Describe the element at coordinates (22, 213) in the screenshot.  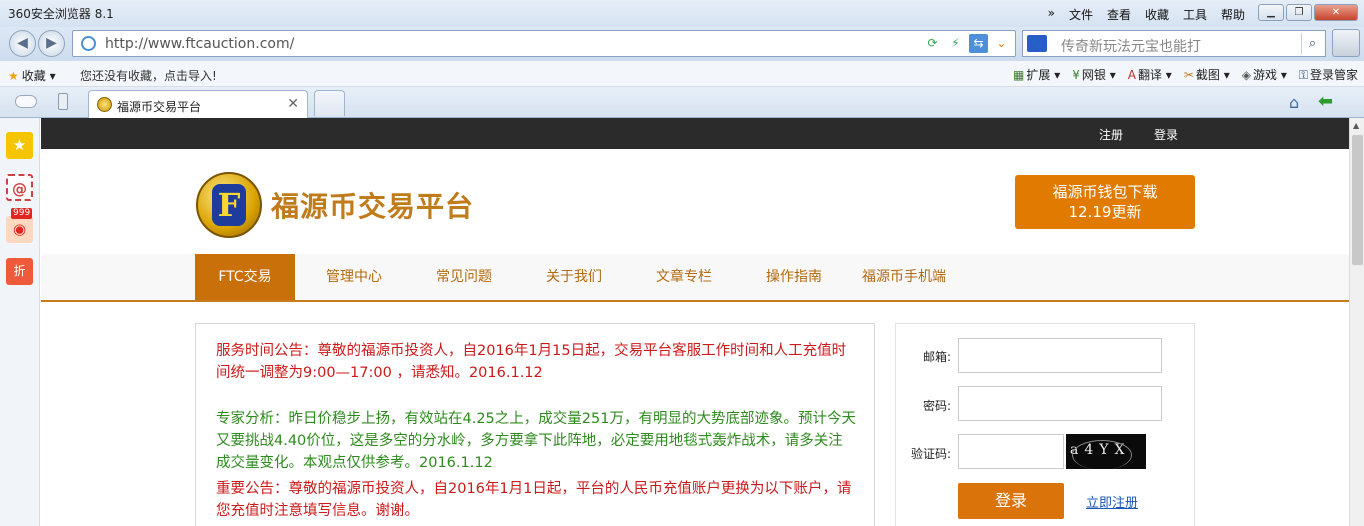
I see `weibo-count-badge: 999` at that location.